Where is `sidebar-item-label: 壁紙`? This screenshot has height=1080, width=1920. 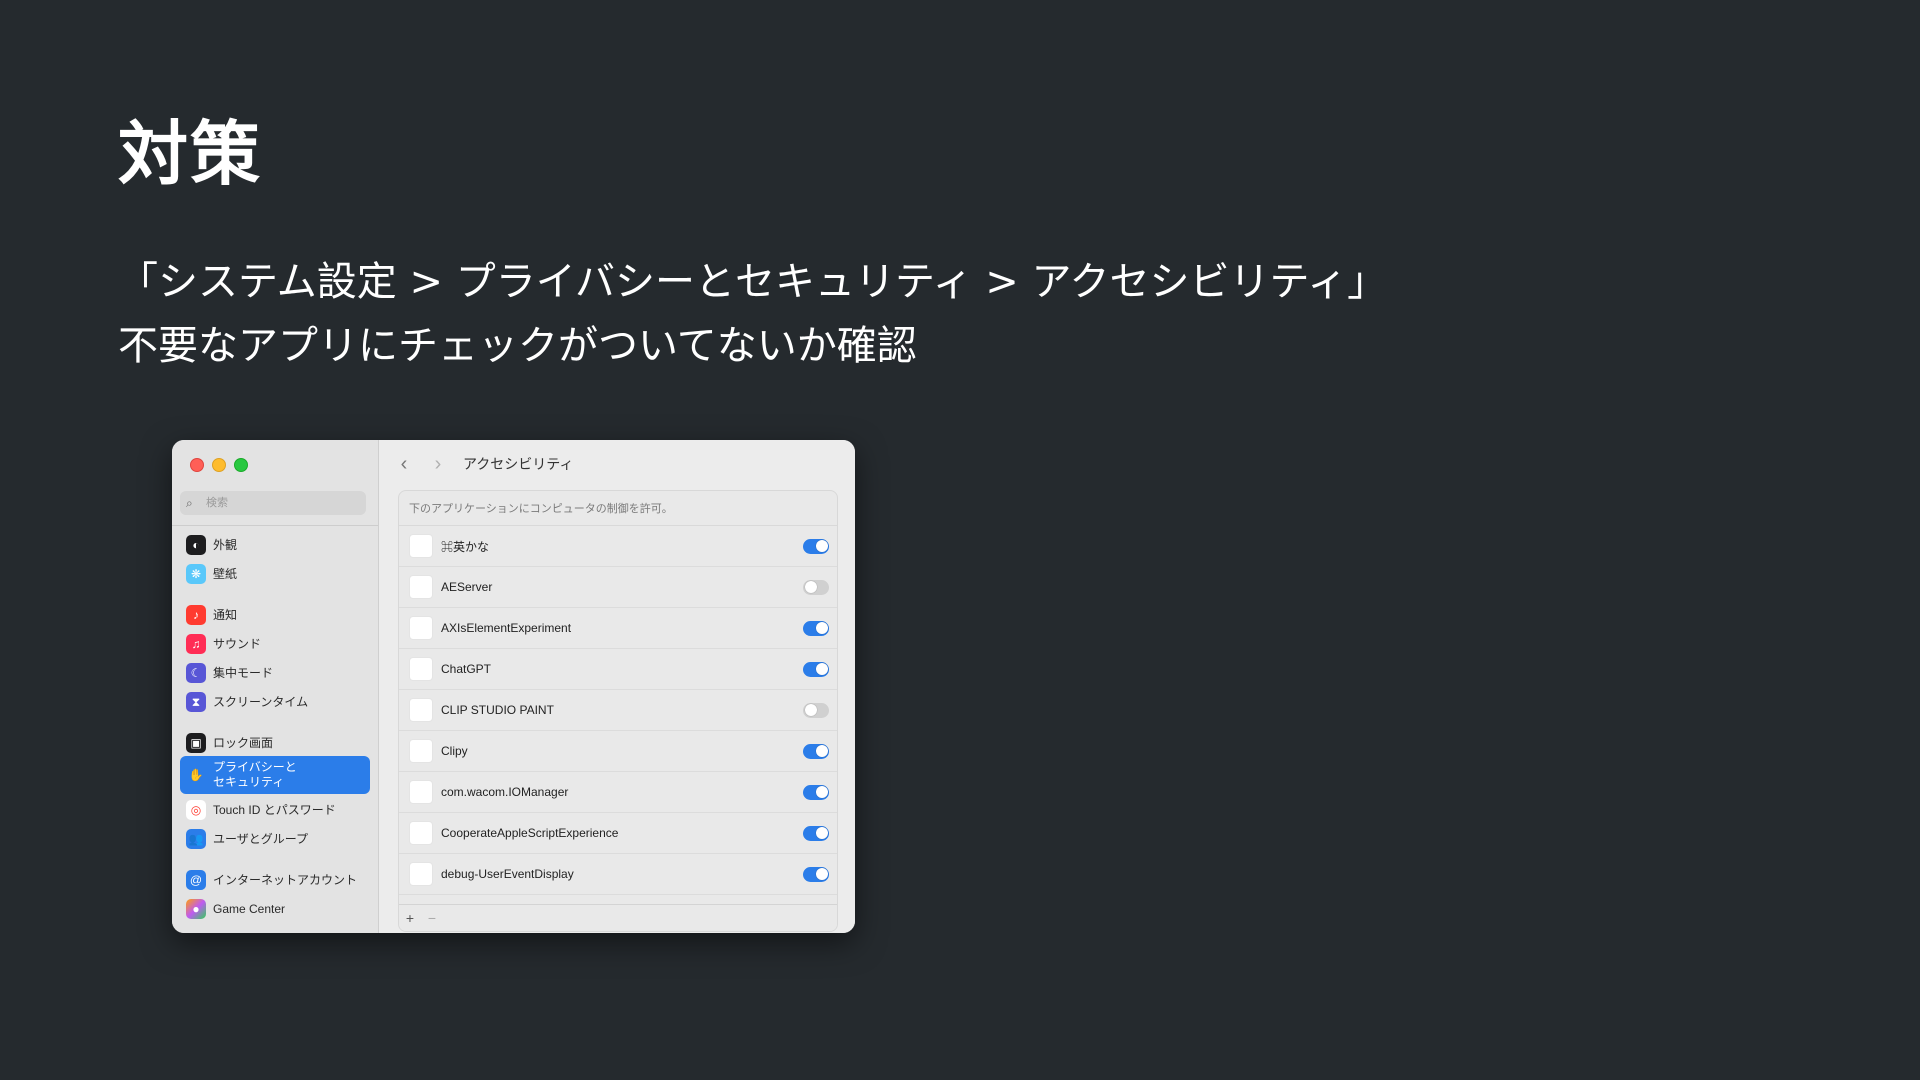 sidebar-item-label: 壁紙 is located at coordinates (225, 573).